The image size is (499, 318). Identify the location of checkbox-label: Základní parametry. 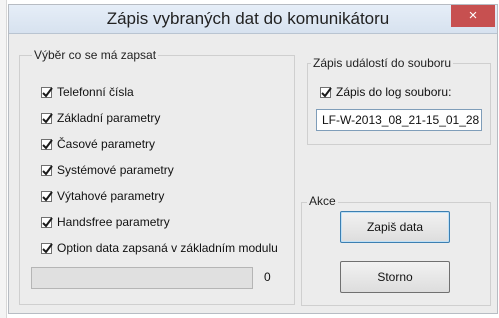
(109, 118).